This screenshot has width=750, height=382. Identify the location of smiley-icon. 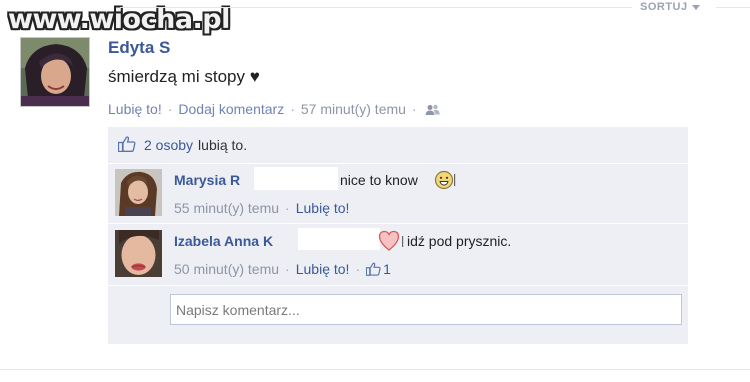
(445, 182).